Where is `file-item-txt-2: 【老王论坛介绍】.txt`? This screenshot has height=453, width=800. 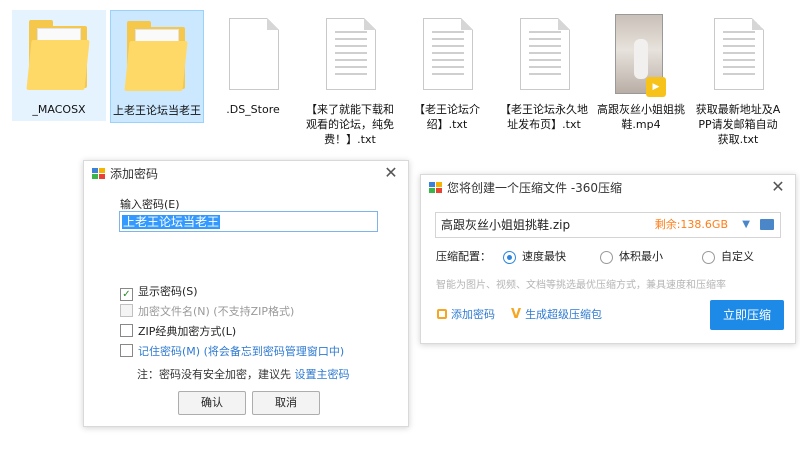
file-item-txt-2: 【老王论坛介绍】.txt is located at coordinates (447, 73).